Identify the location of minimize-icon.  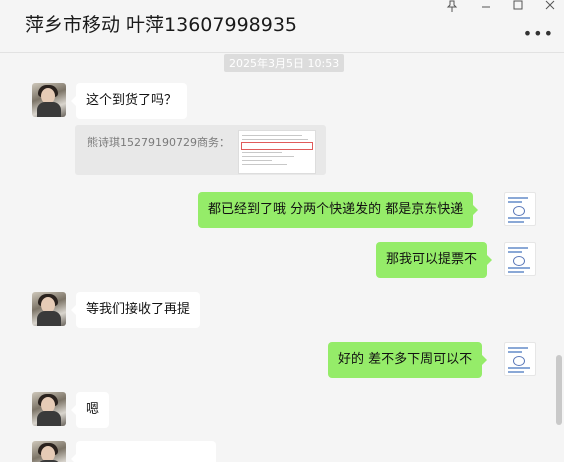
(486, 7).